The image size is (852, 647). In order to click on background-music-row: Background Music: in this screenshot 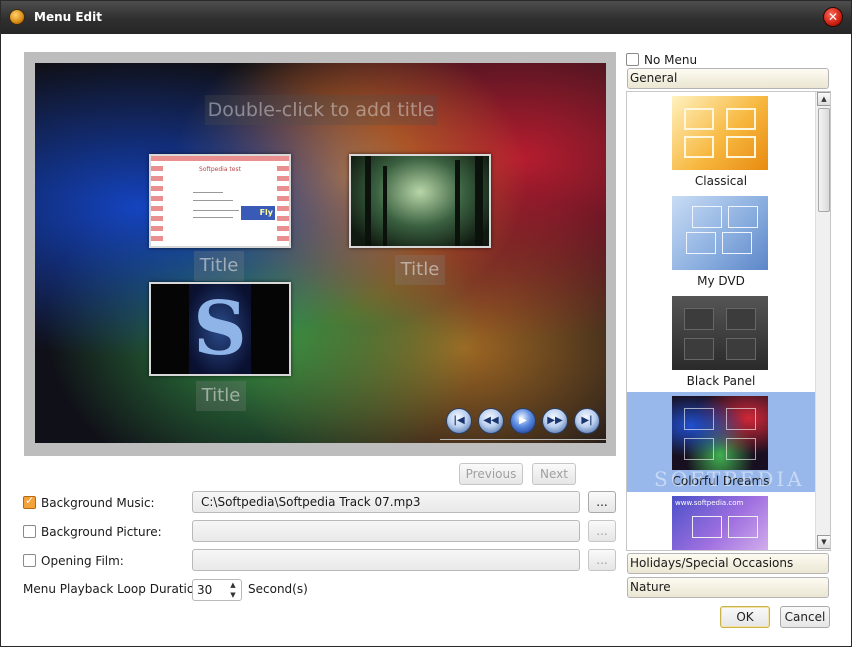, I will do `click(89, 502)`.